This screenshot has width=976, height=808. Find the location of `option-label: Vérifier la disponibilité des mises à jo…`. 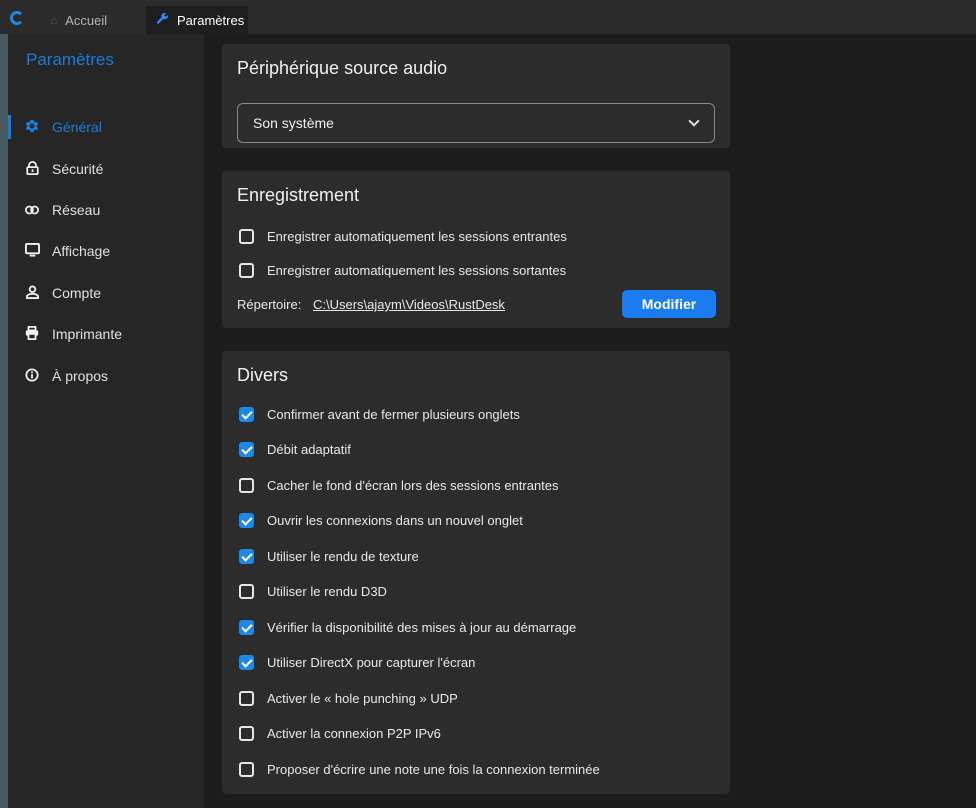

option-label: Vérifier la disponibilité des mises à jo… is located at coordinates (422, 627).